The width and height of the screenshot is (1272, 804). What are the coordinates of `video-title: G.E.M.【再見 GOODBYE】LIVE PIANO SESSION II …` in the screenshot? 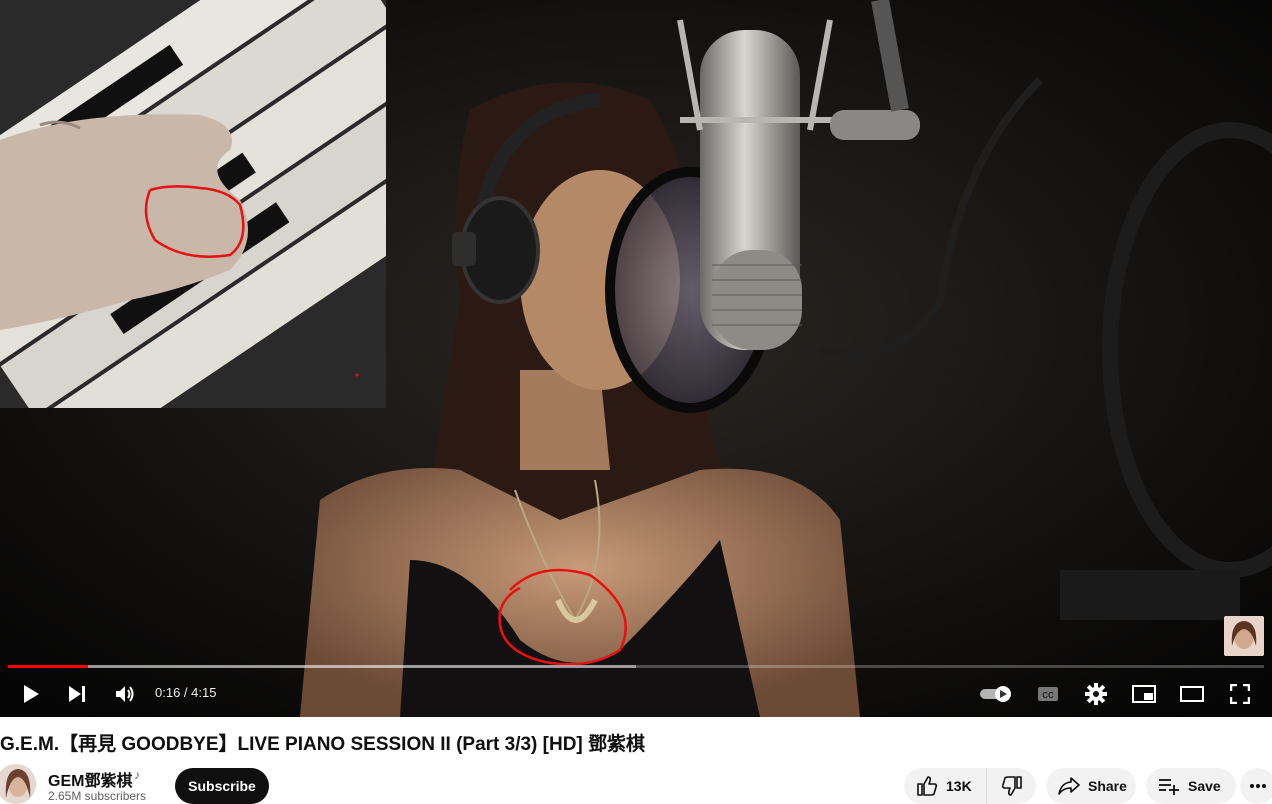 It's located at (323, 744).